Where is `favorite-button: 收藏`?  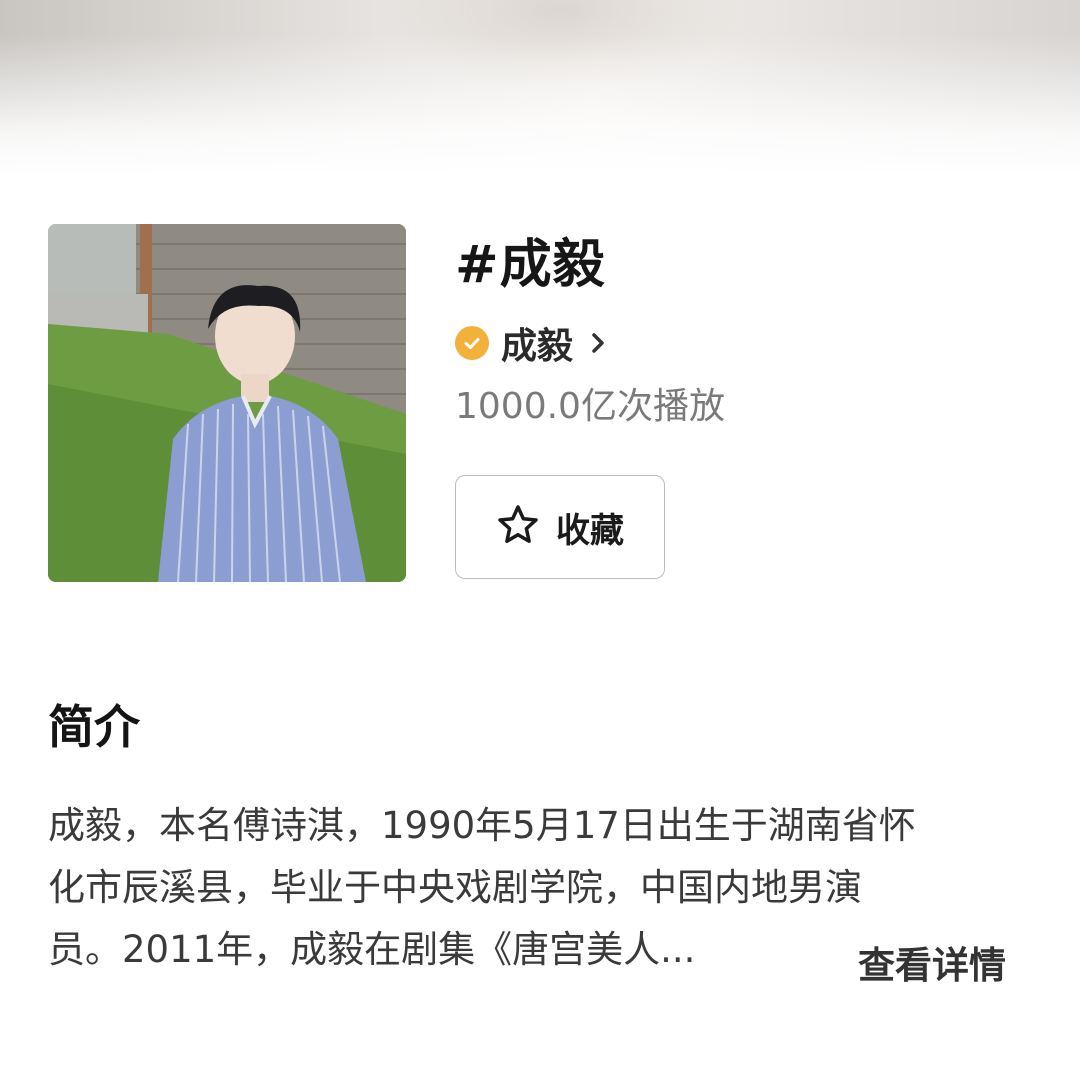 favorite-button: 收藏 is located at coordinates (560, 527).